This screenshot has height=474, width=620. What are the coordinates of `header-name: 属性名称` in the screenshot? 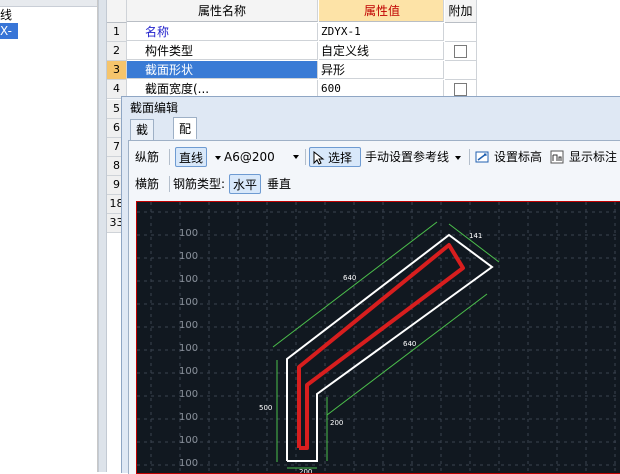 It's located at (222, 11).